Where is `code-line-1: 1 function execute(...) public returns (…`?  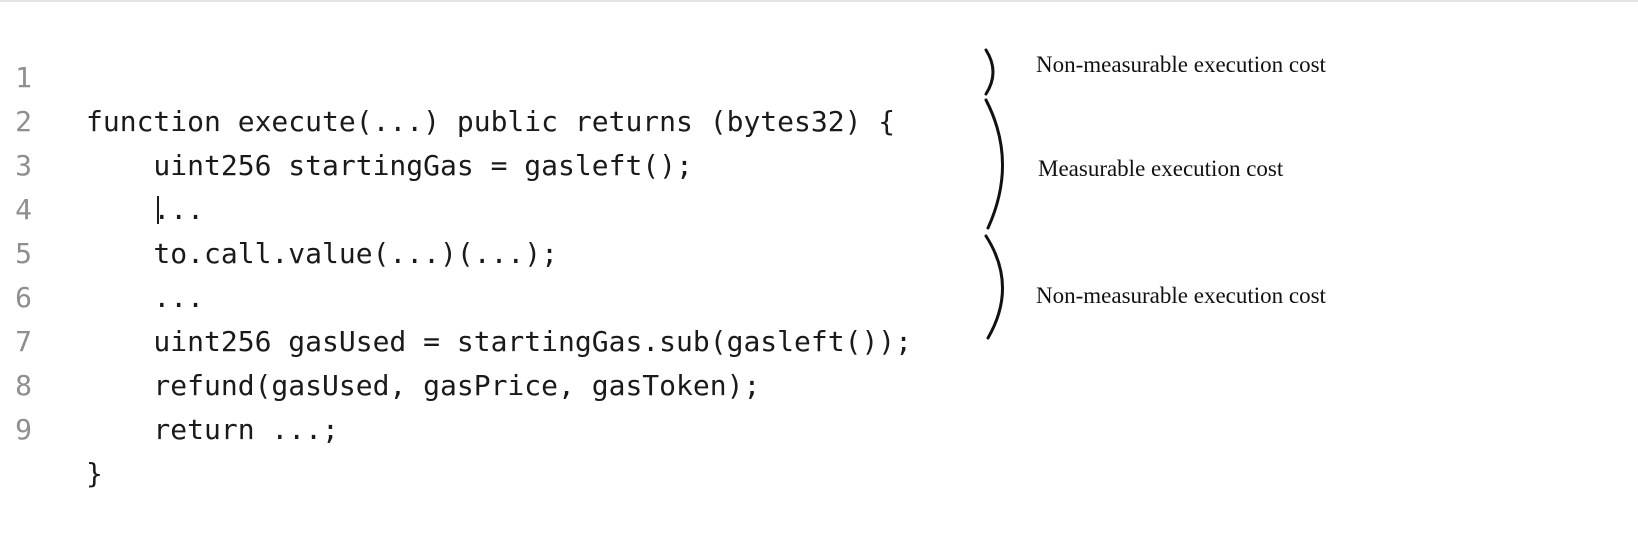 code-line-1: 1 function execute(...) public returns (… is located at coordinates (500, 75).